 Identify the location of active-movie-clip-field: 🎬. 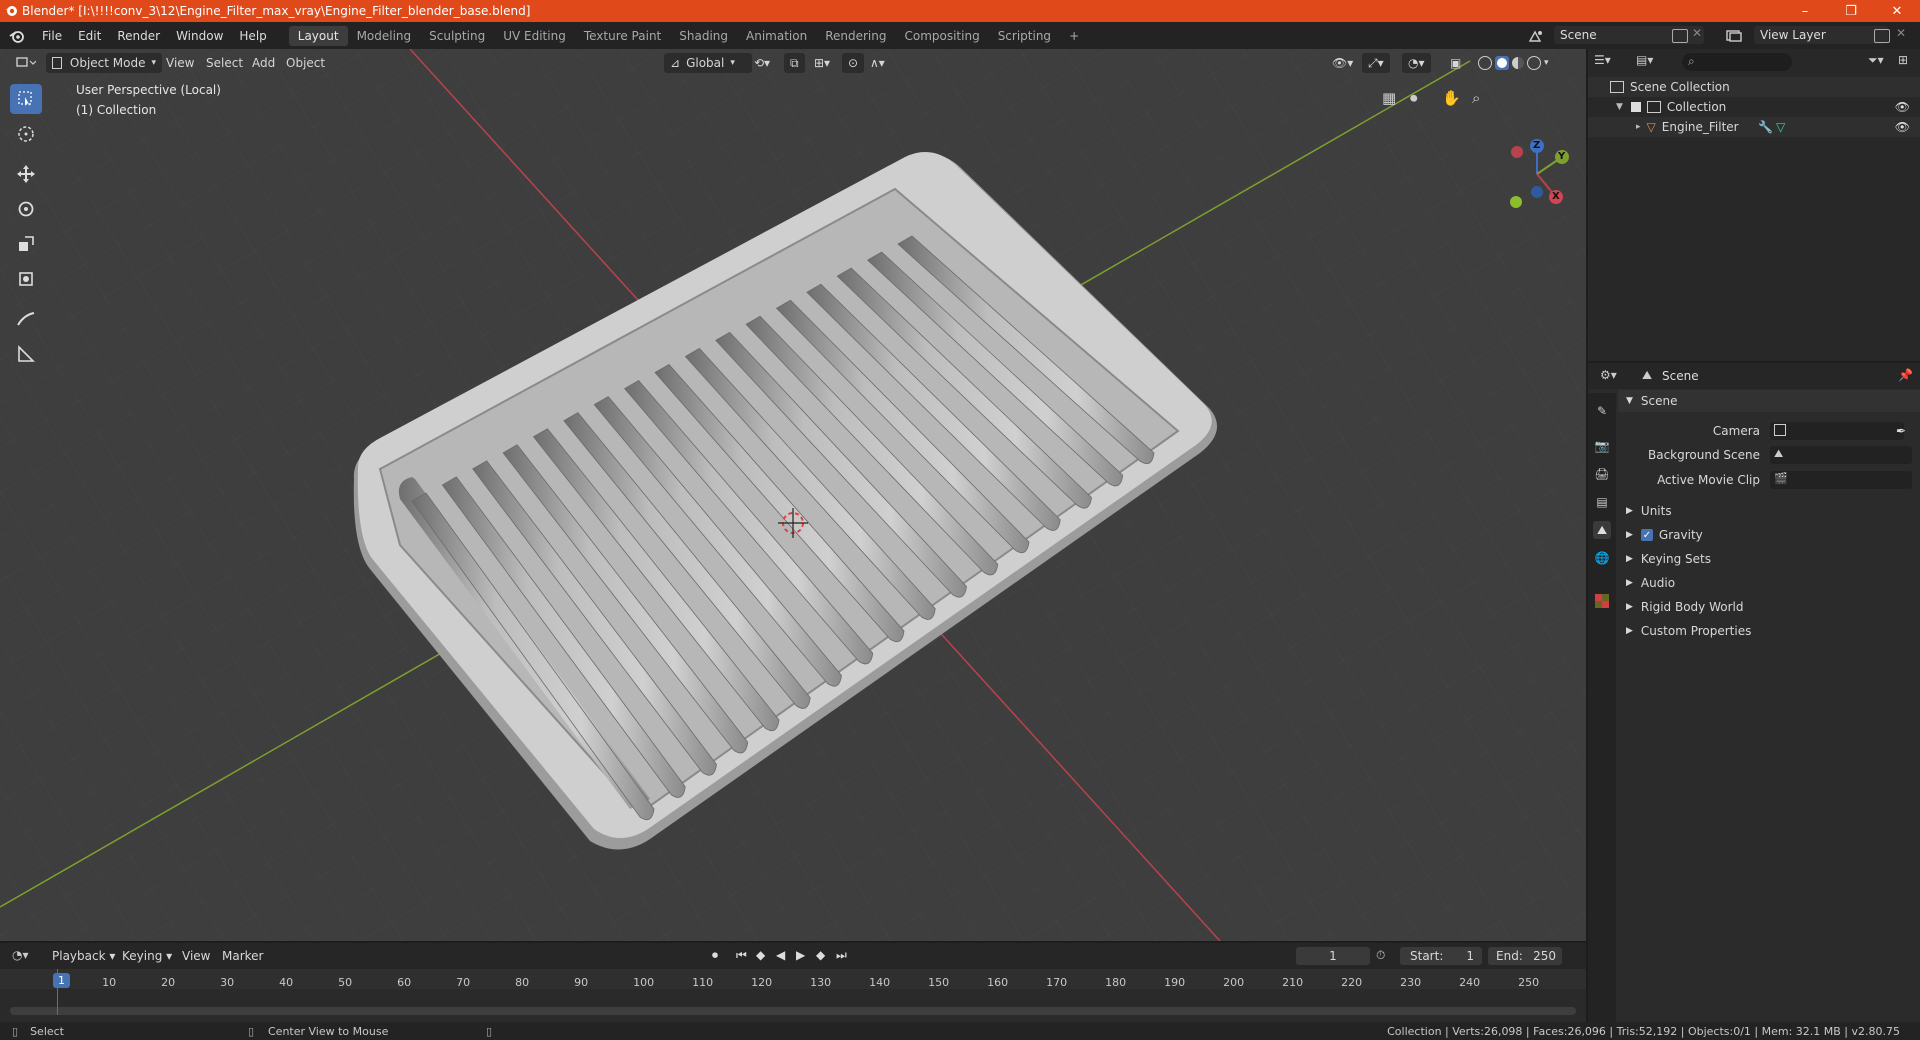
(1841, 480).